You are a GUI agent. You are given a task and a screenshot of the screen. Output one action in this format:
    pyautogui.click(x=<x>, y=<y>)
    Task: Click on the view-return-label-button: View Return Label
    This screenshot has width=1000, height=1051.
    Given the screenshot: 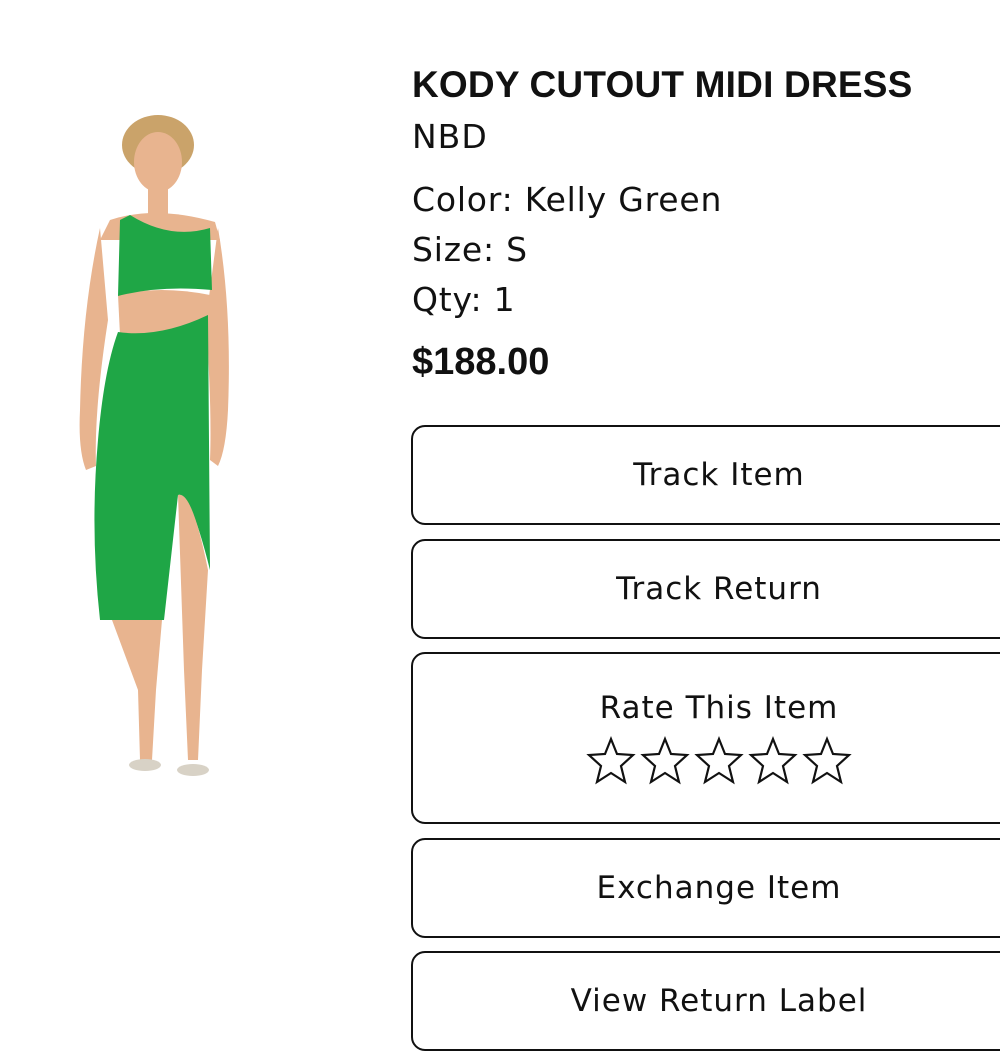 What is the action you would take?
    pyautogui.click(x=705, y=1001)
    